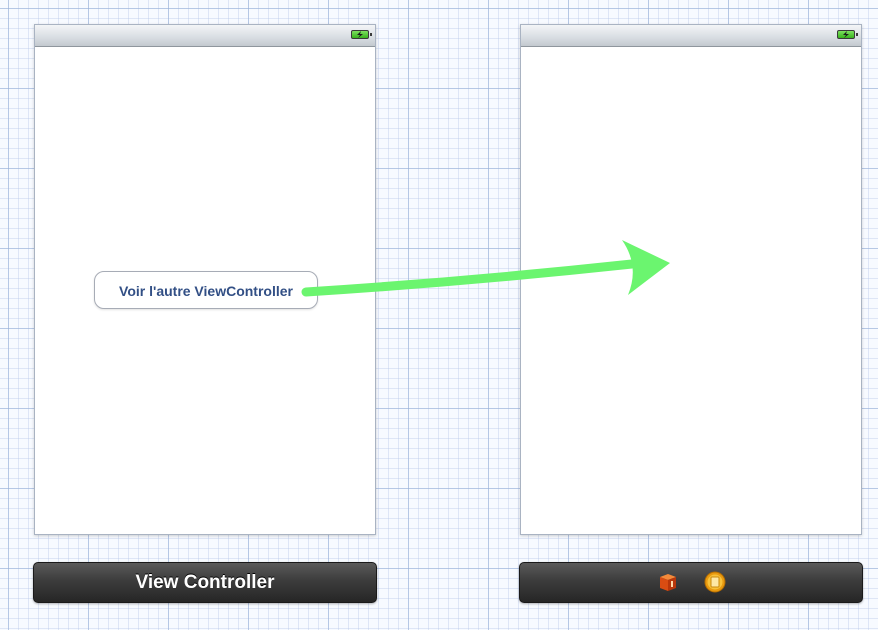 This screenshot has height=630, width=878. I want to click on scene-dock-title: View Controller, so click(205, 582).